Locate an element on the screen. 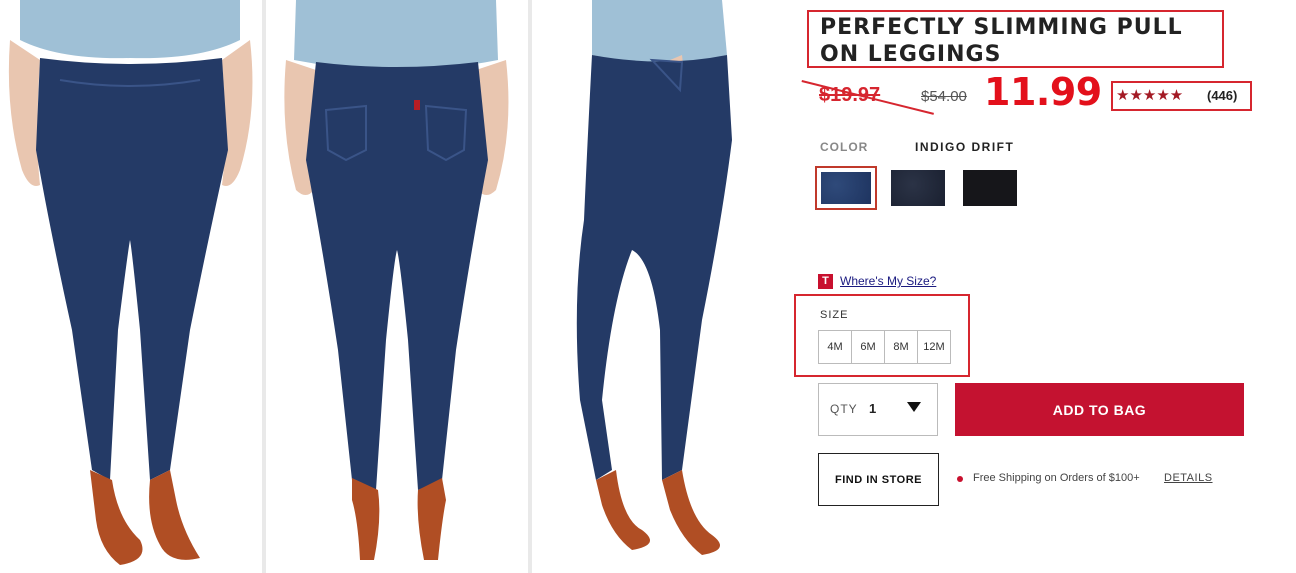 This screenshot has height=573, width=1296. qty-value: 1 is located at coordinates (873, 408).